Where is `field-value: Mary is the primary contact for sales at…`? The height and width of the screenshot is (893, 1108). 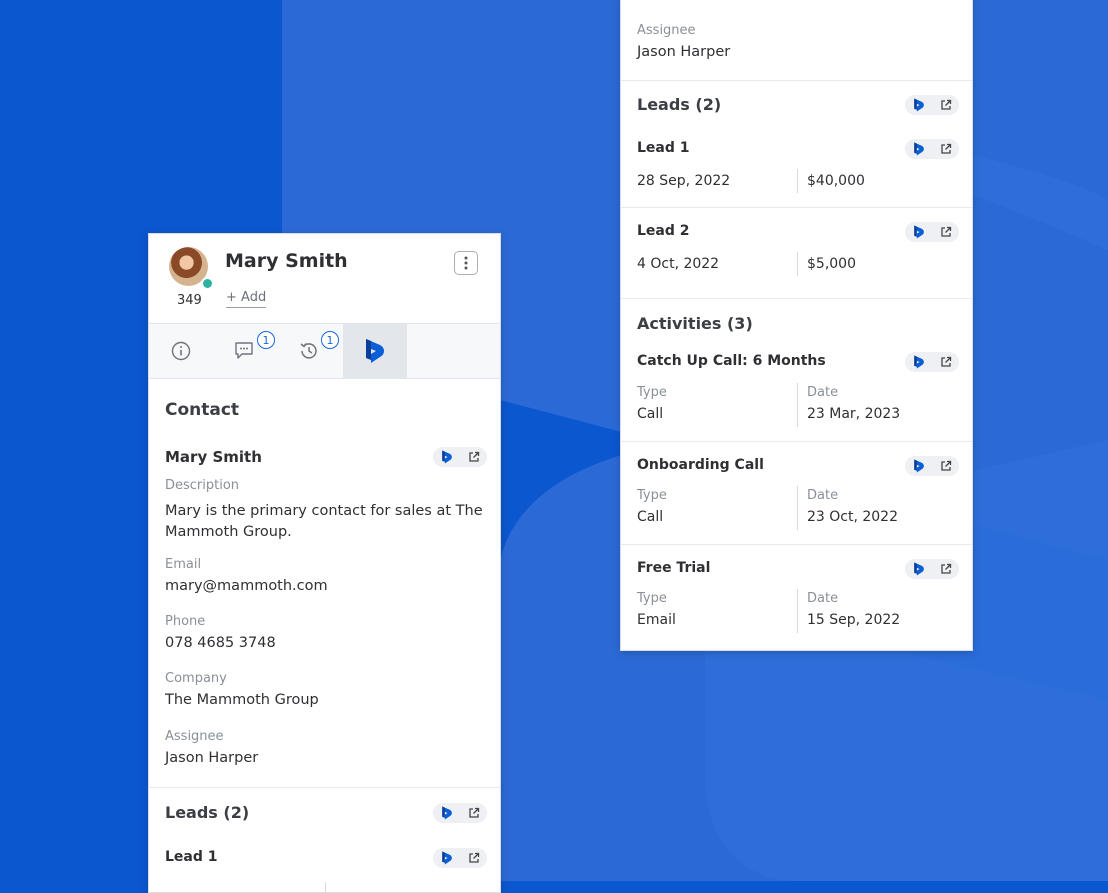 field-value: Mary is the primary contact for sales at… is located at coordinates (324, 521).